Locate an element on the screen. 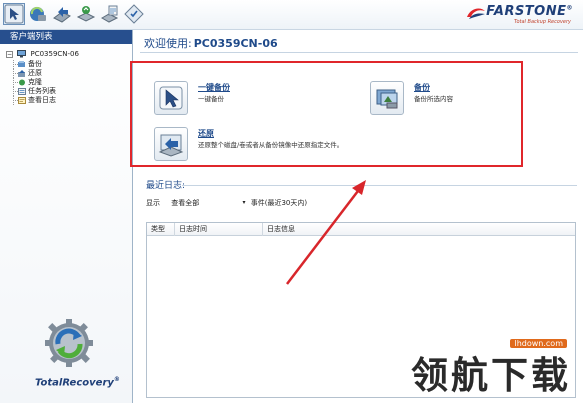 The height and width of the screenshot is (403, 583). sidebar-item-clone: 克隆 is located at coordinates (69, 82).